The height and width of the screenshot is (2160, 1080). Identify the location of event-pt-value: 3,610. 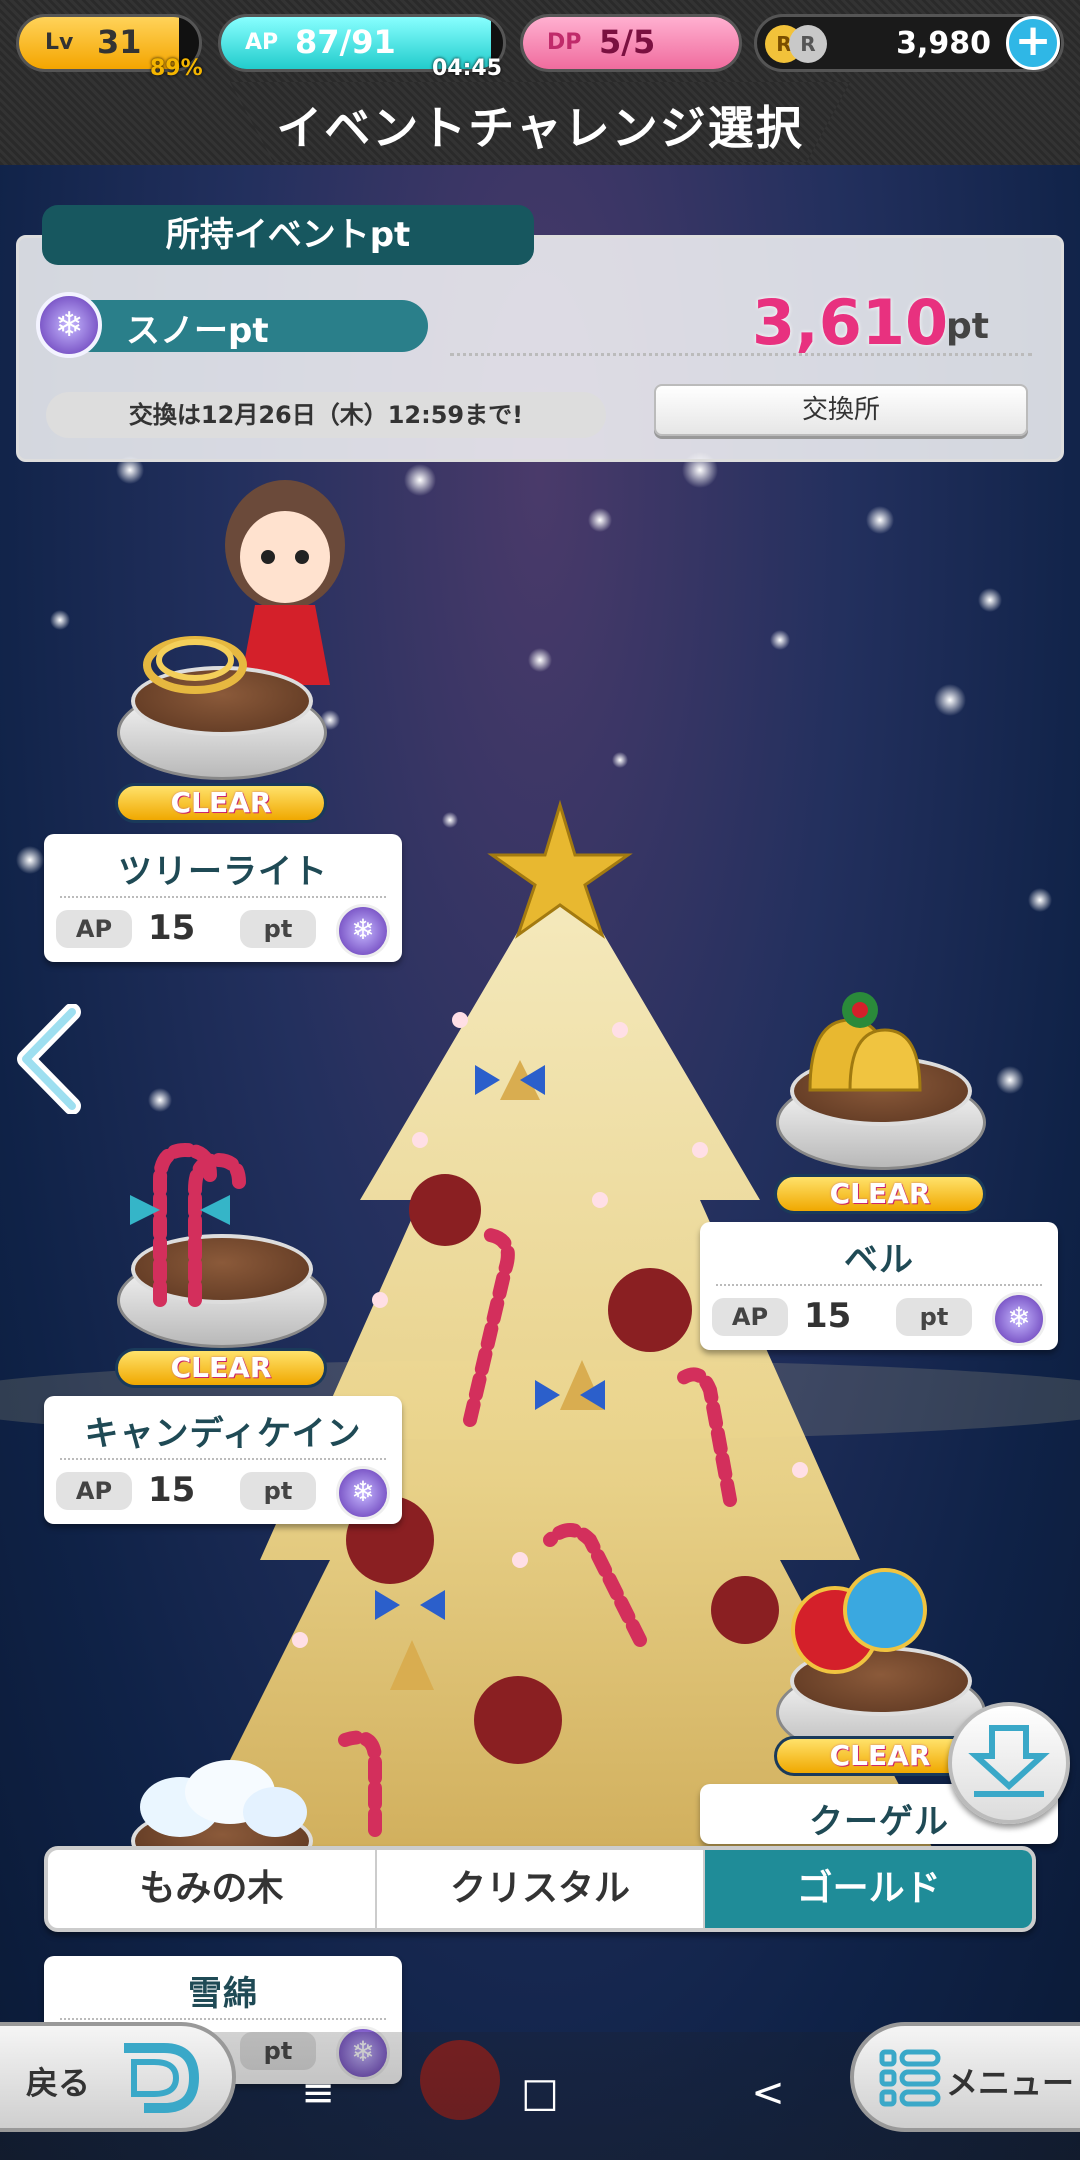
(850, 322).